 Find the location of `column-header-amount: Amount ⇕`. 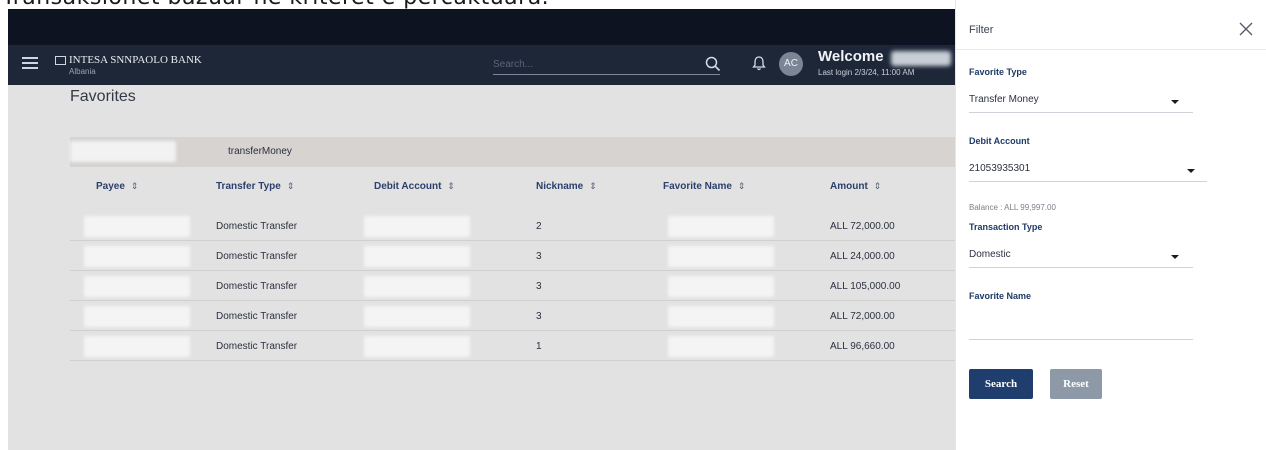

column-header-amount: Amount ⇕ is located at coordinates (855, 186).